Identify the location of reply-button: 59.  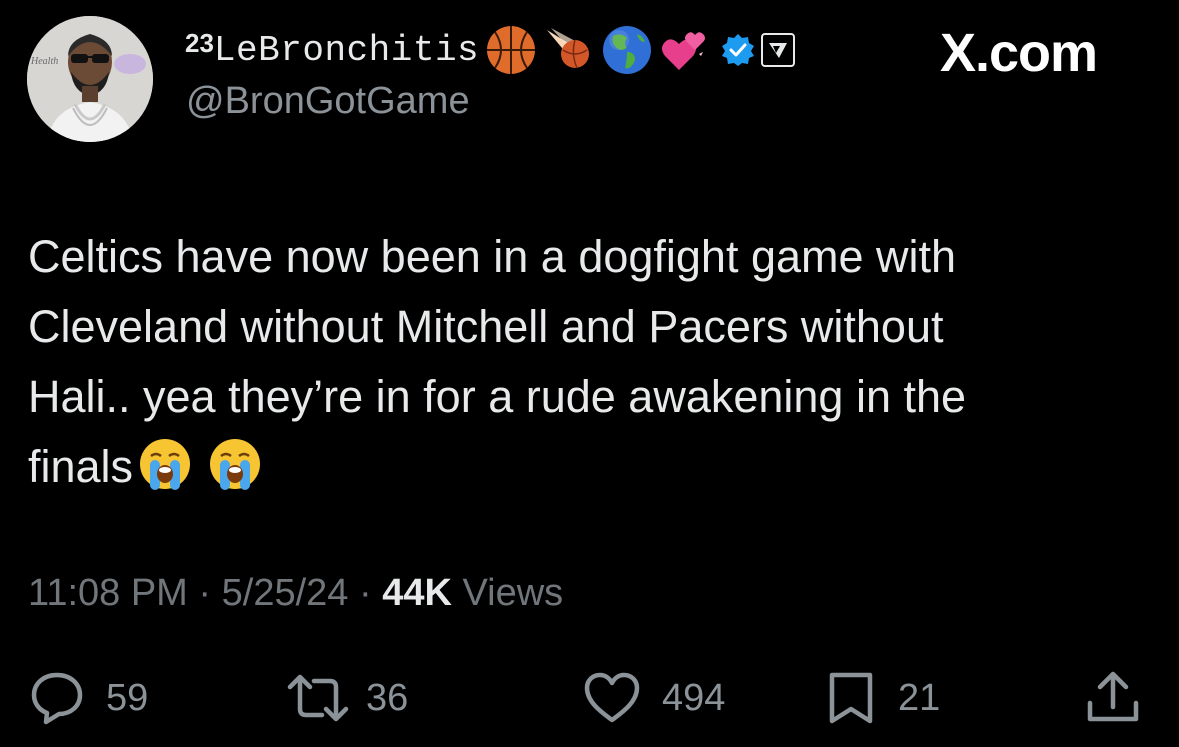
(88, 698).